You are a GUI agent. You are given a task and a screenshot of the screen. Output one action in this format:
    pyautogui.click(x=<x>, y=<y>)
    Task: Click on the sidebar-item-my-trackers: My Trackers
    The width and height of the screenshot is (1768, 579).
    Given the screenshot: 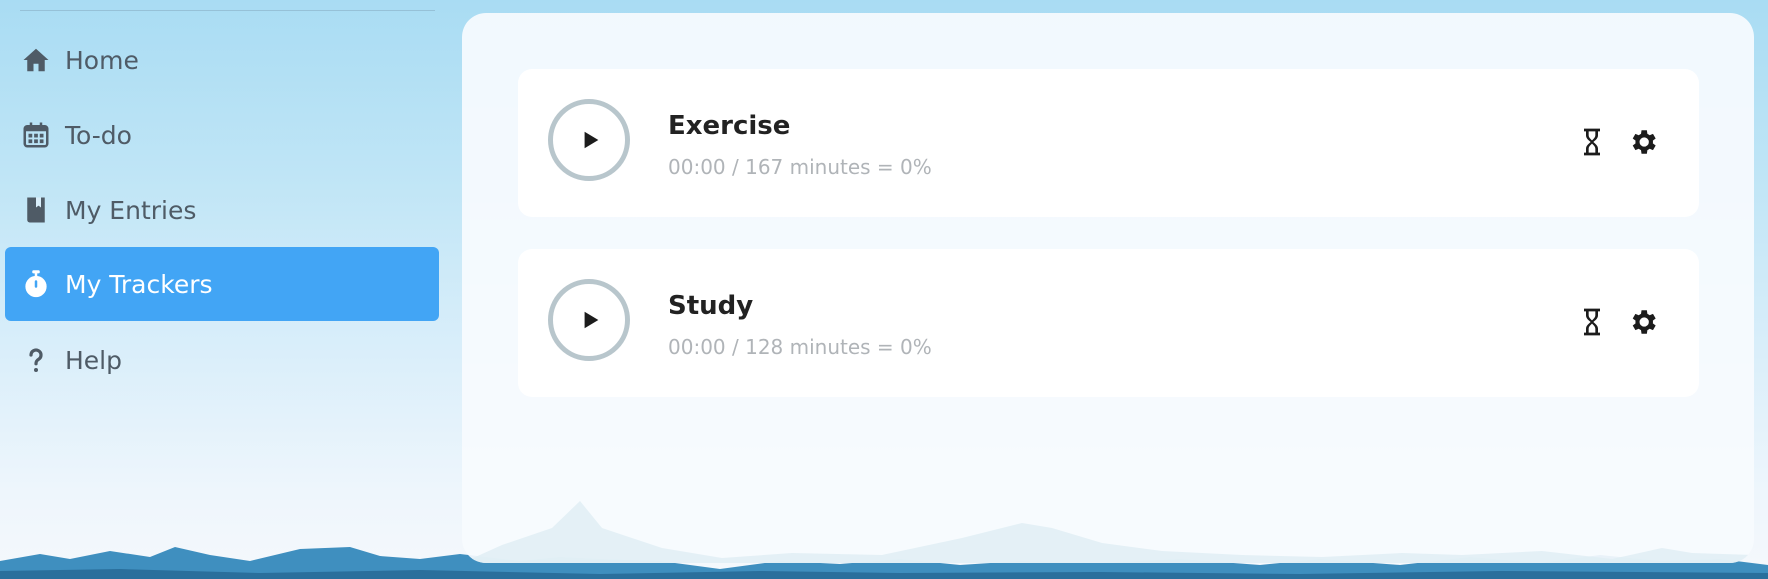 What is the action you would take?
    pyautogui.click(x=222, y=284)
    